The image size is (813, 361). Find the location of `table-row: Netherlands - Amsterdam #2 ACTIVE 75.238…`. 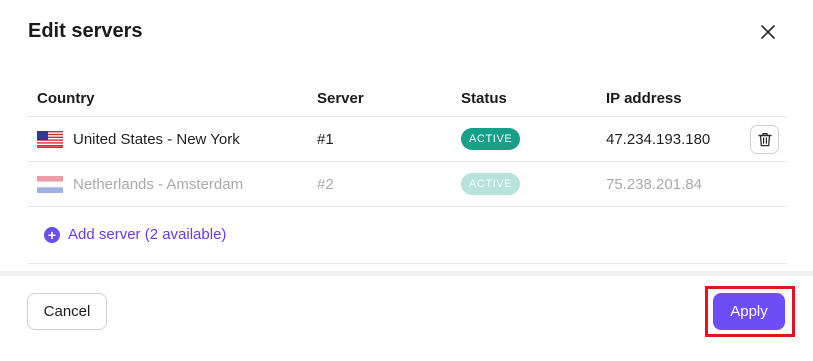

table-row: Netherlands - Amsterdam #2 ACTIVE 75.238… is located at coordinates (407, 184).